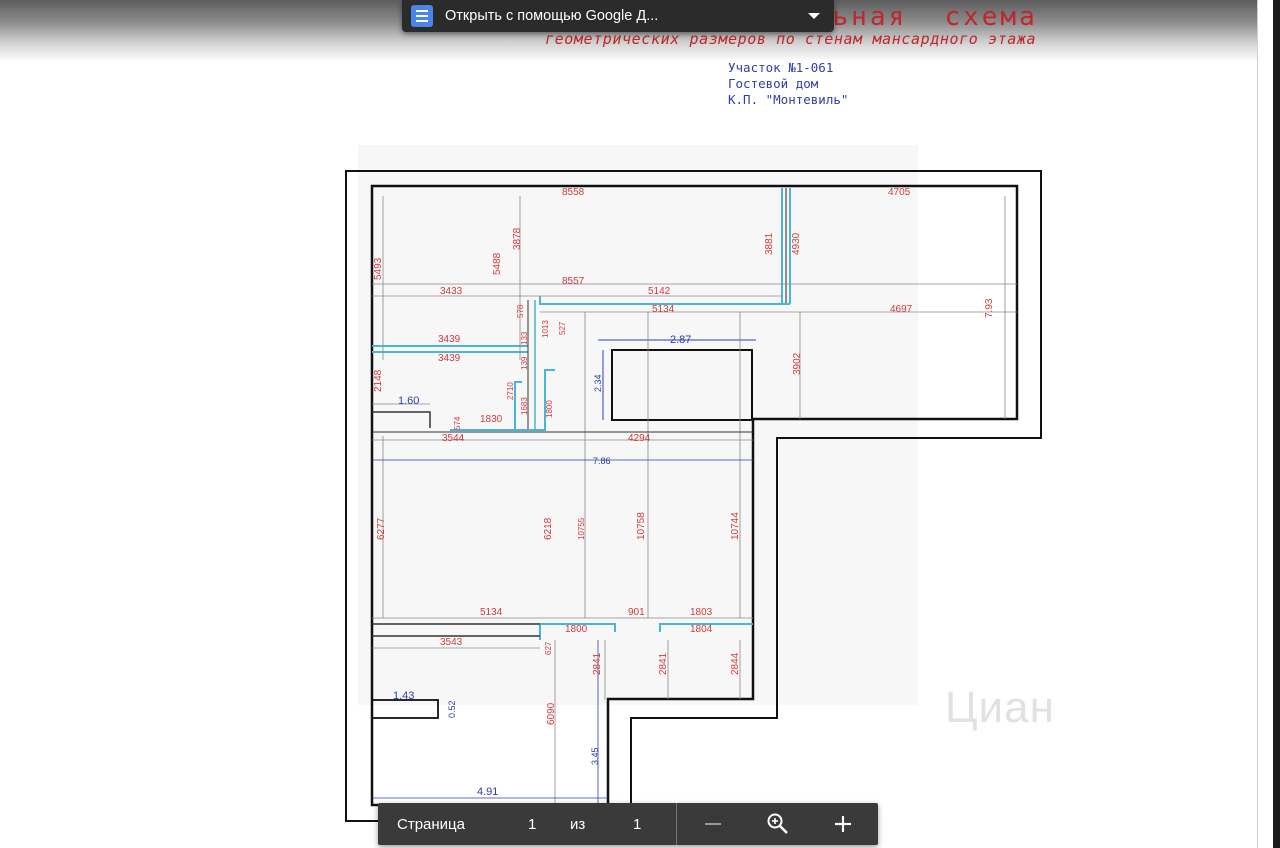 The image size is (1280, 848). What do you see at coordinates (524, 363) in the screenshot?
I see `dim-label: 139` at bounding box center [524, 363].